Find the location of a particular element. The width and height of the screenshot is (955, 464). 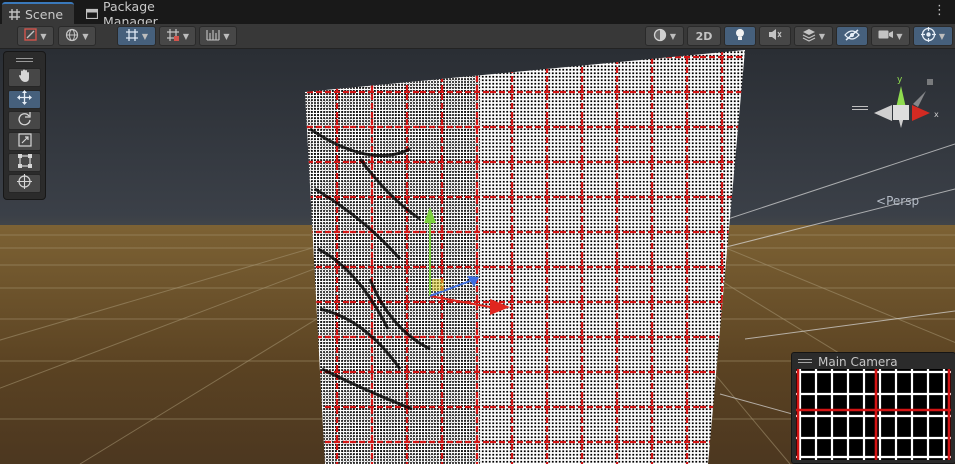

projection-label: <Persp is located at coordinates (897, 201).